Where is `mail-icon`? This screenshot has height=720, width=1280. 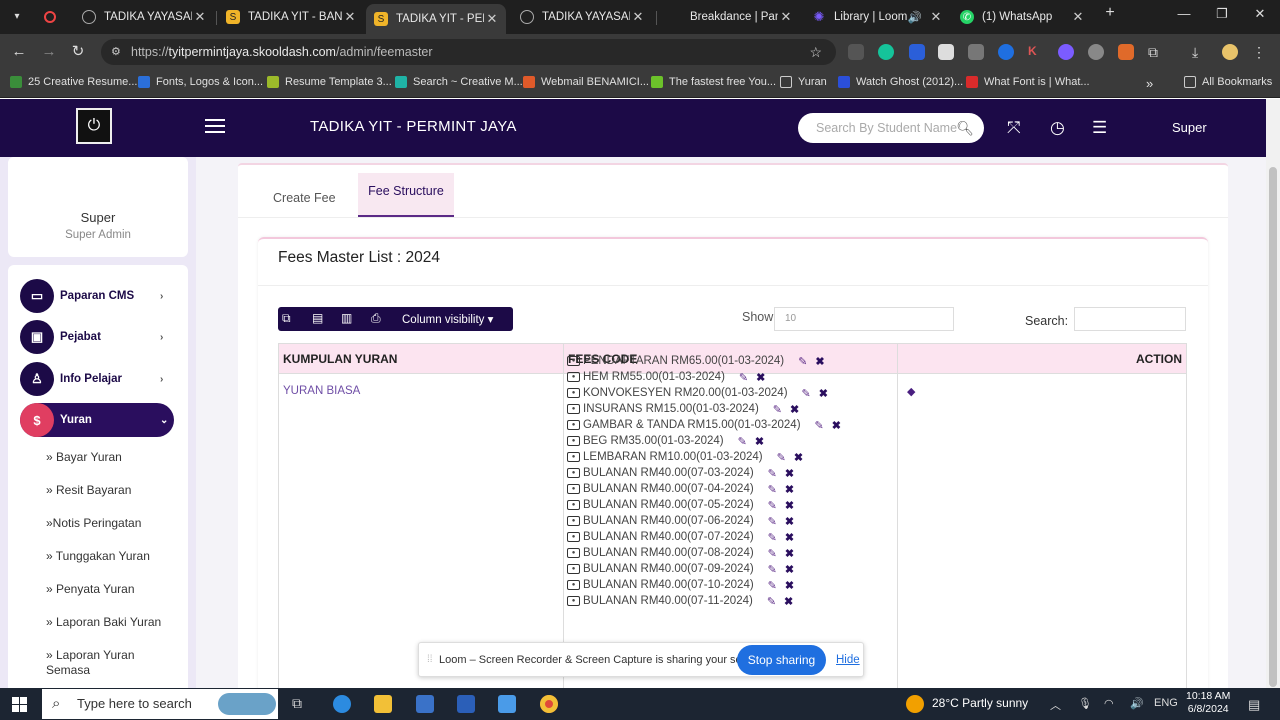 mail-icon is located at coordinates (507, 704).